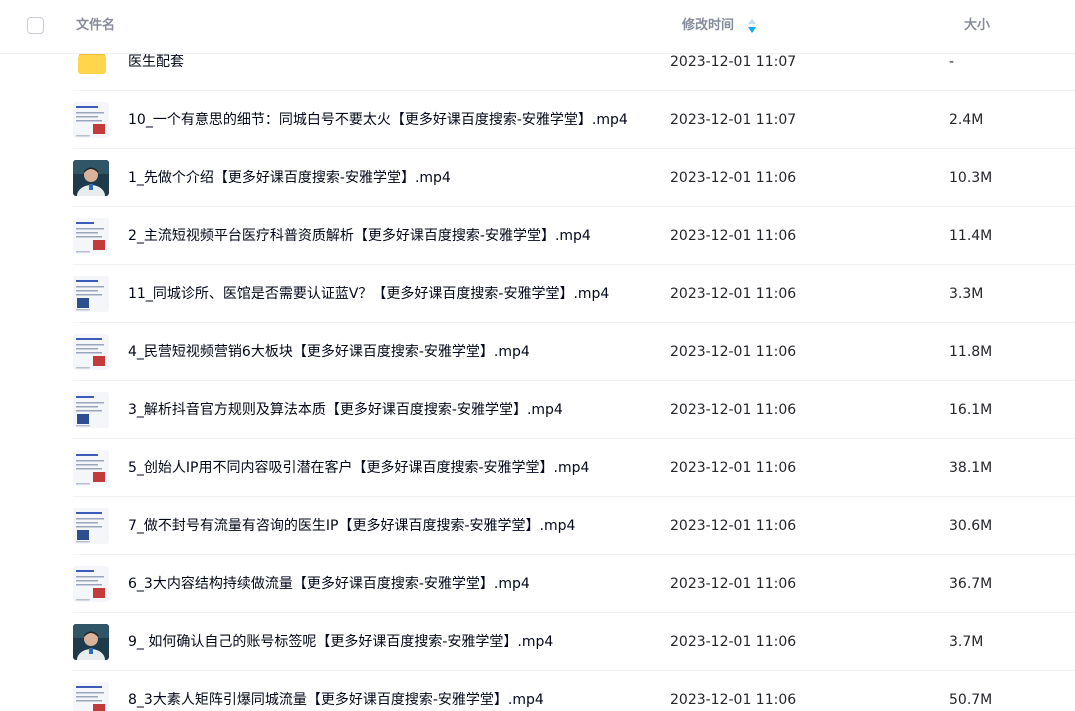 The width and height of the screenshot is (1075, 711). What do you see at coordinates (971, 700) in the screenshot?
I see `file-size: 50.7M` at bounding box center [971, 700].